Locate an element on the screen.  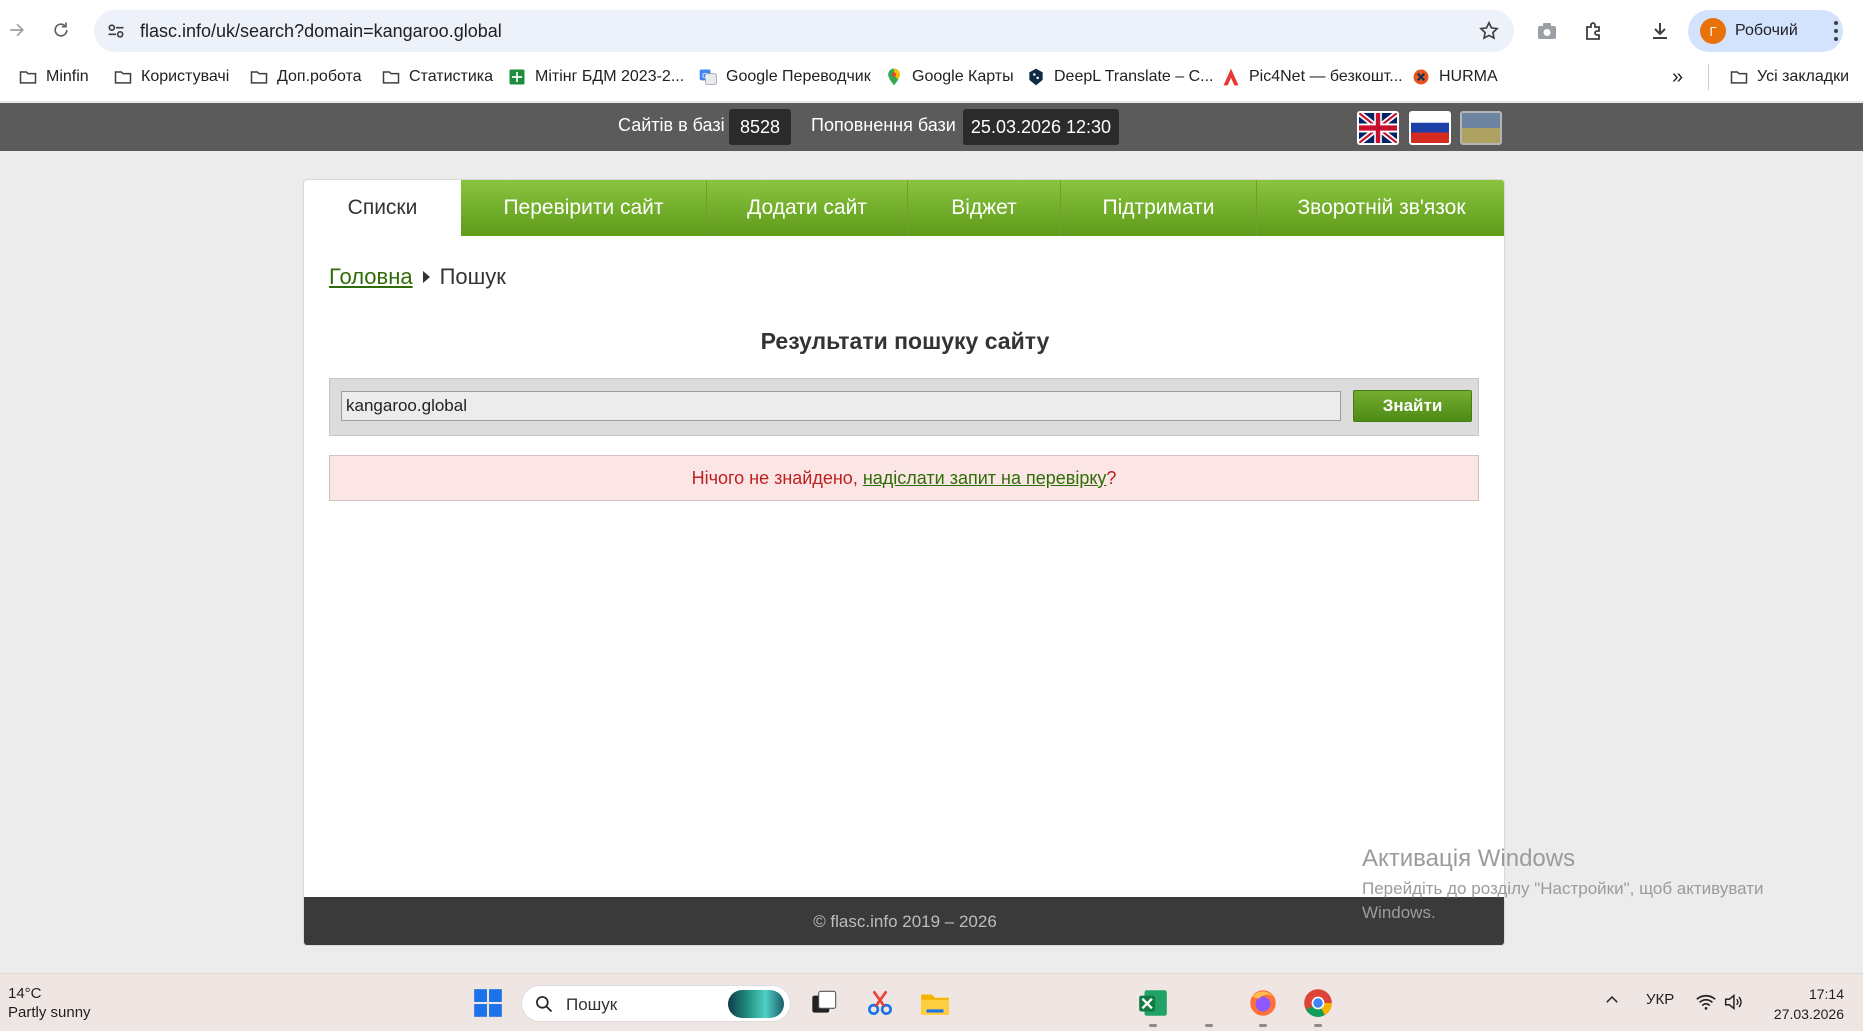
chrome-icon is located at coordinates (1318, 1003).